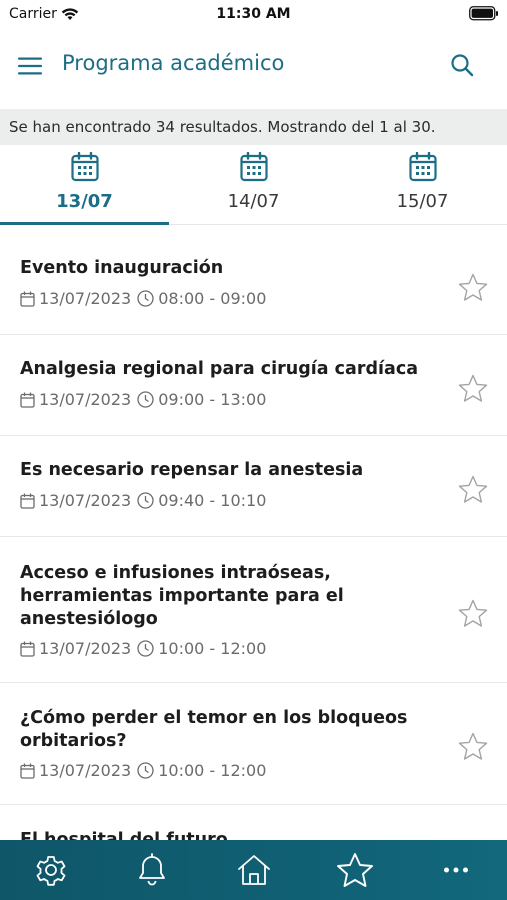 Image resolution: width=507 pixels, height=900 pixels. Describe the element at coordinates (212, 399) in the screenshot. I see `session-time: 09:00 - 13:00` at that location.